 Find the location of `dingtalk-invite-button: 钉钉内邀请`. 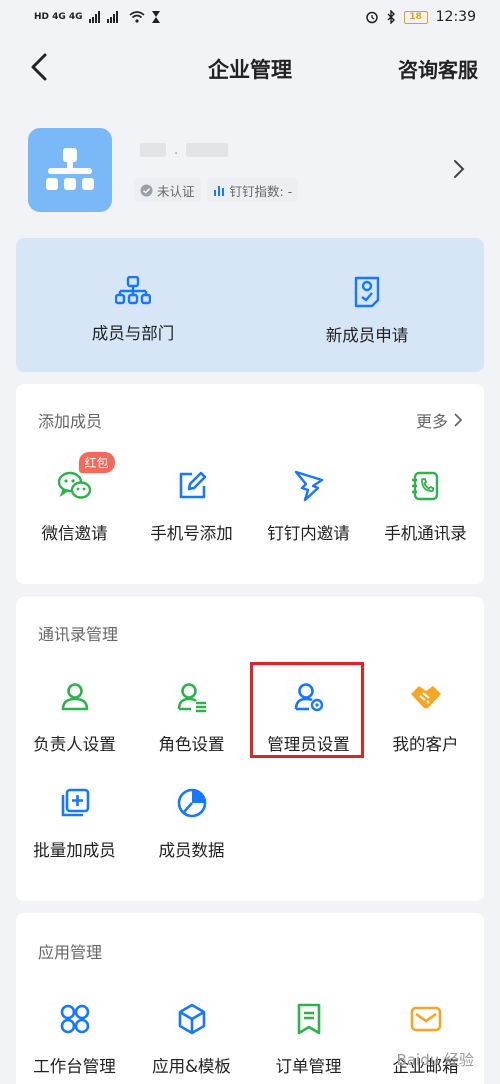

dingtalk-invite-button: 钉钉内邀请 is located at coordinates (308, 505).